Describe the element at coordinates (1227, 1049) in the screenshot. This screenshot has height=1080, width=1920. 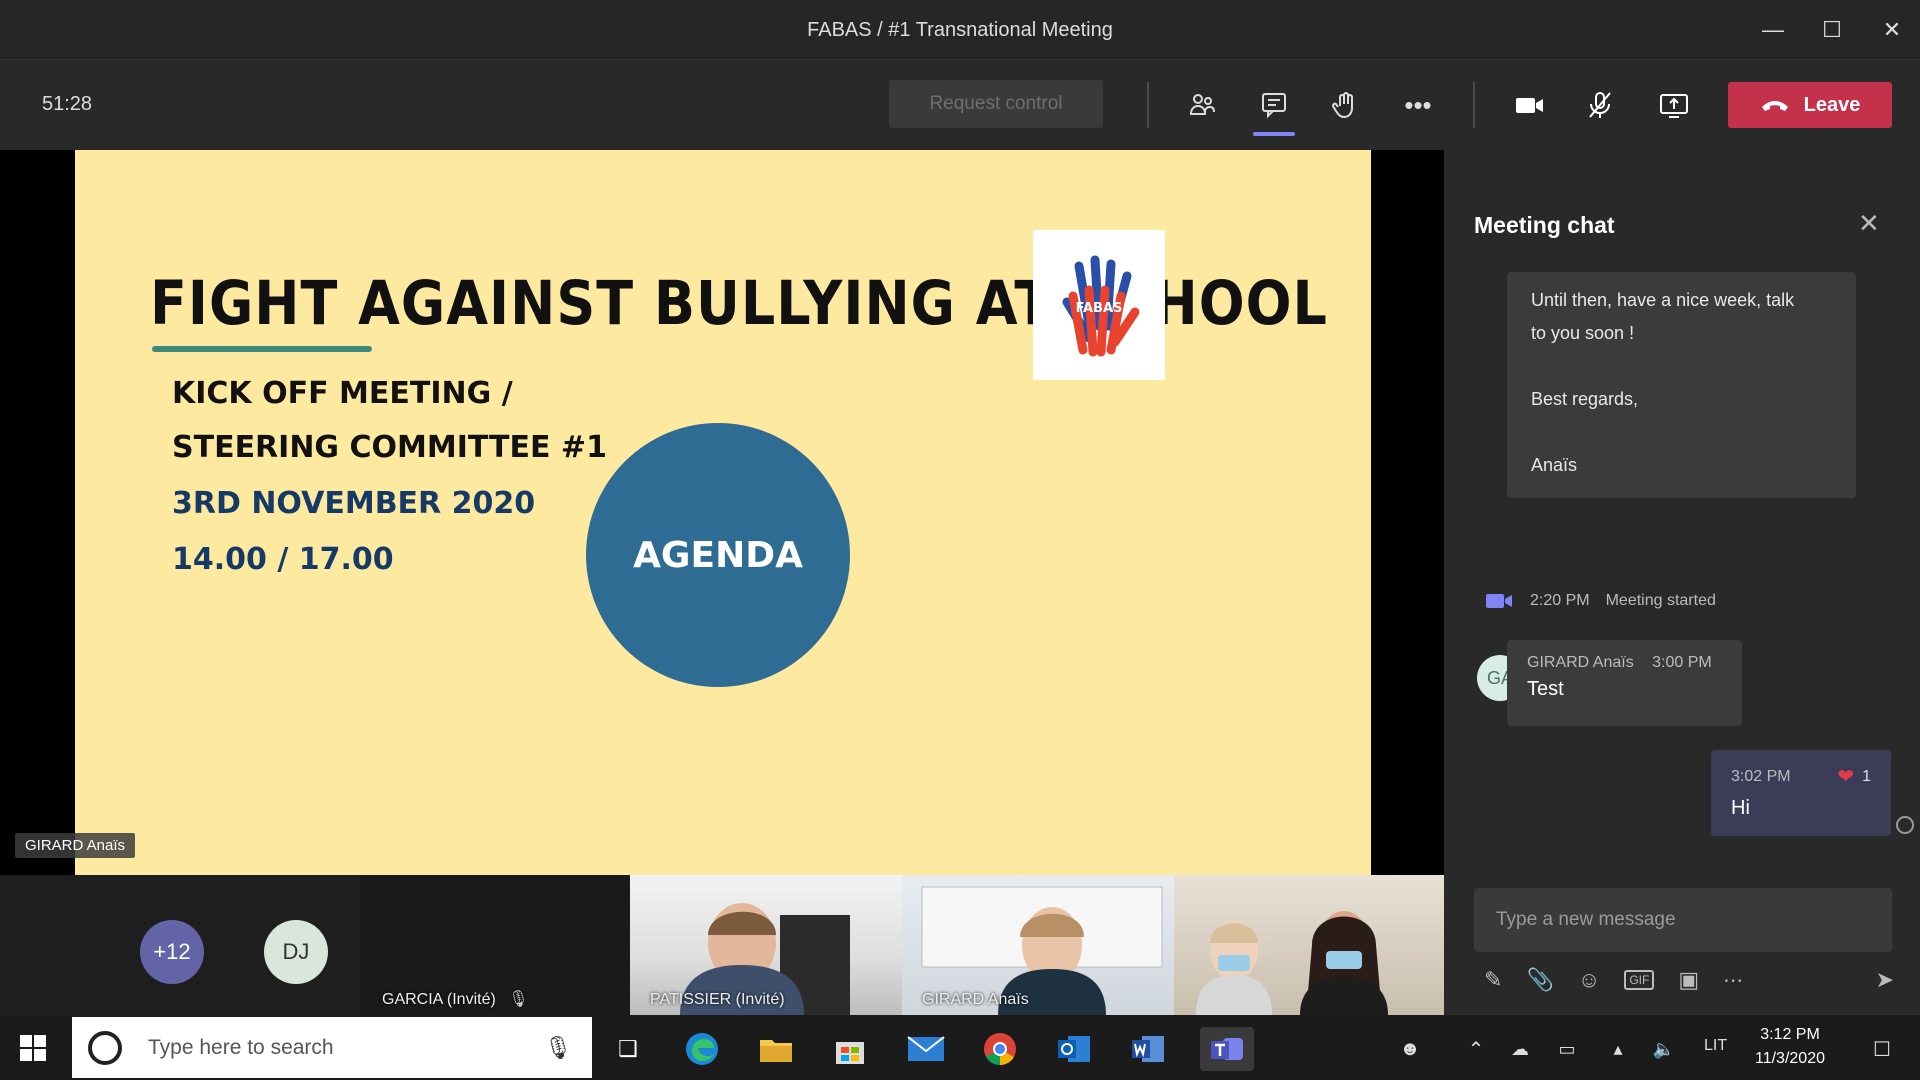
I see `teams-icon` at that location.